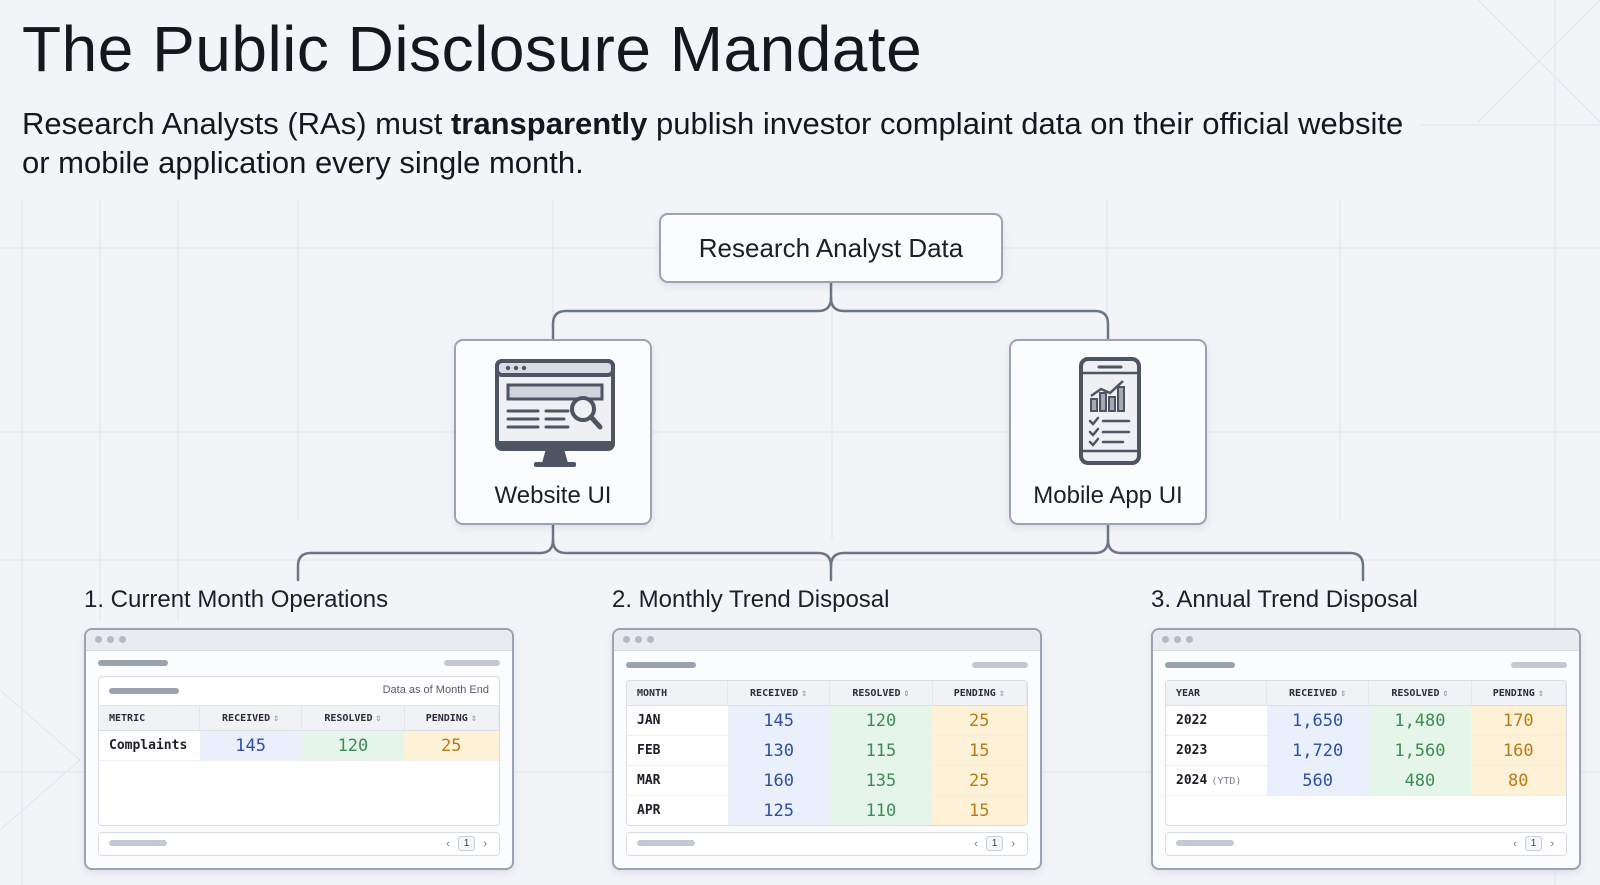 The image size is (1600, 885). What do you see at coordinates (1226, 781) in the screenshot?
I see `ytd-tag: (YTD)` at bounding box center [1226, 781].